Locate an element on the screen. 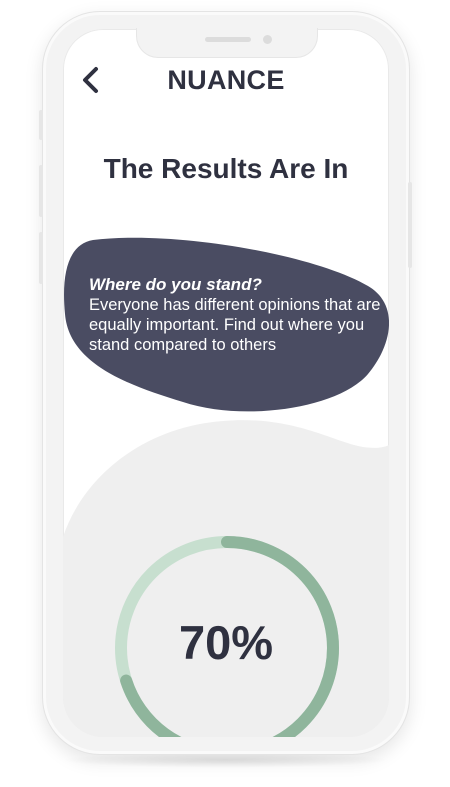  front-camera is located at coordinates (267, 39).